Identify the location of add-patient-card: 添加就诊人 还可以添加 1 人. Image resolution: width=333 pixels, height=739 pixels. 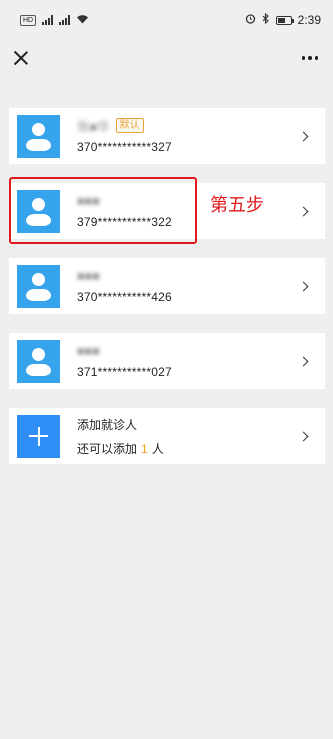
(167, 436).